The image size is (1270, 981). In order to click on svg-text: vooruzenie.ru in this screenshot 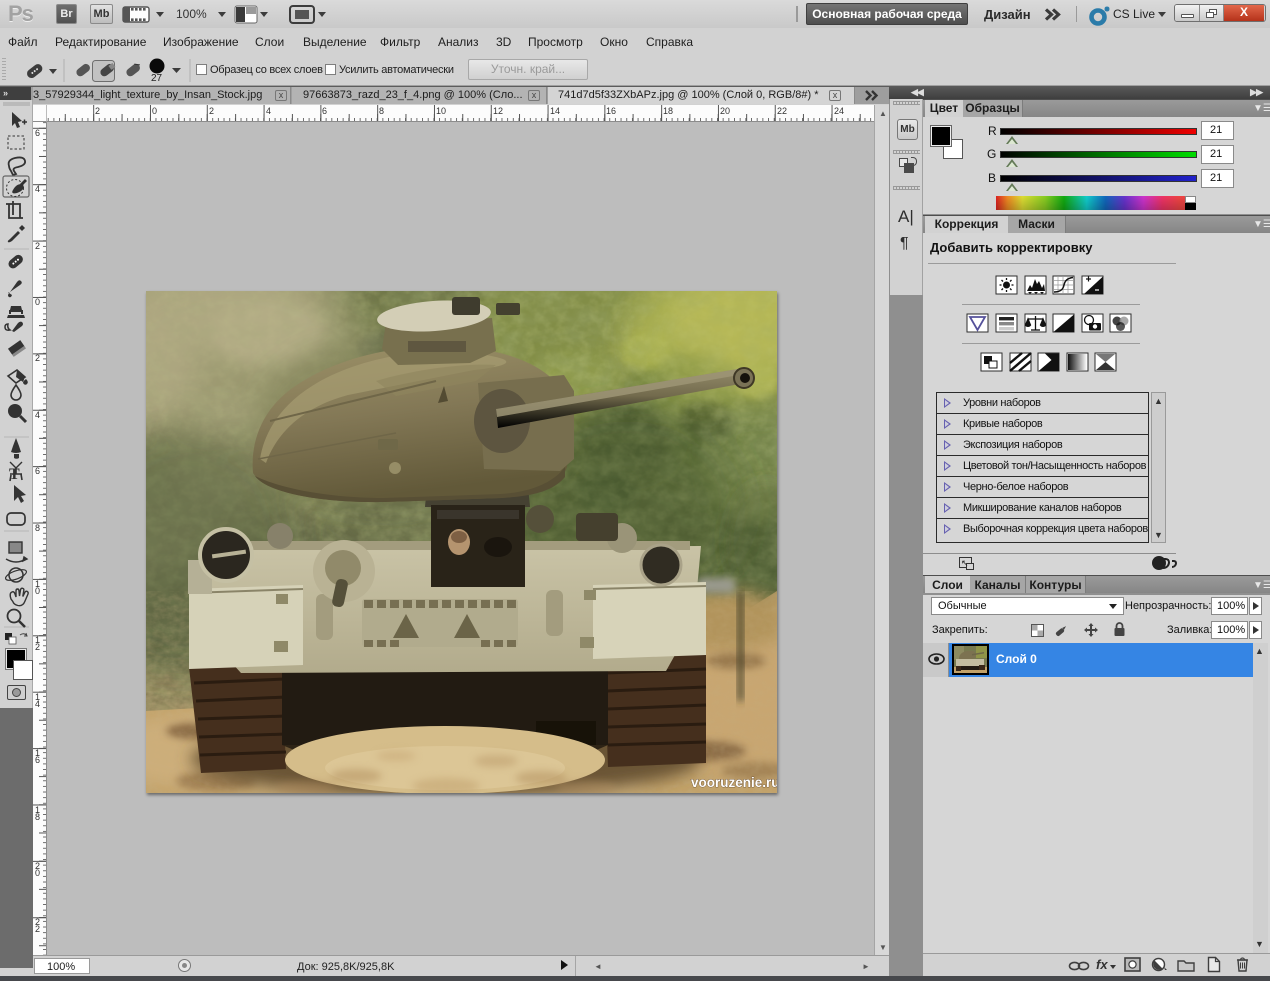, I will do `click(734, 782)`.